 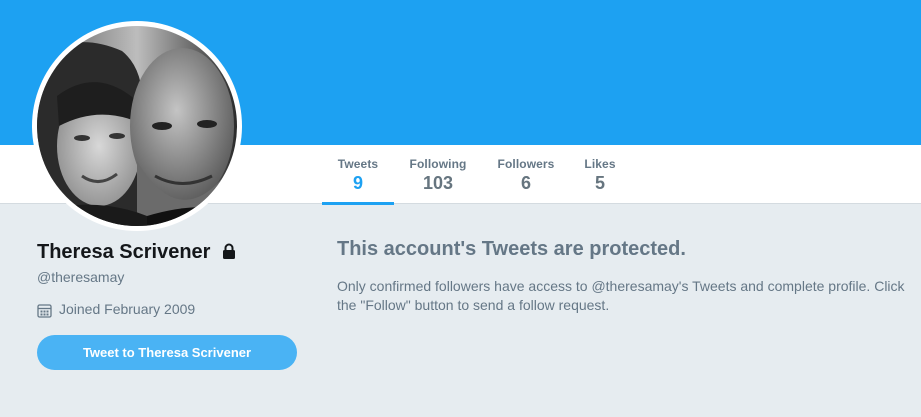 I want to click on avatar-photo, so click(x=137, y=126).